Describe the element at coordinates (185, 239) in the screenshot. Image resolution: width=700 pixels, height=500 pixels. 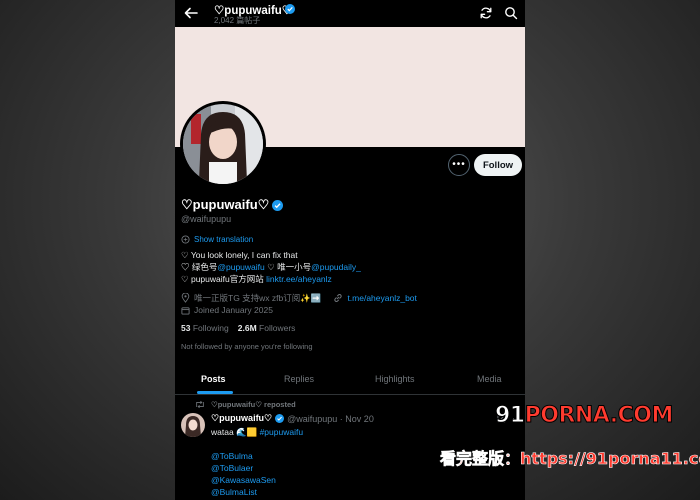
I see `translate-icon` at that location.